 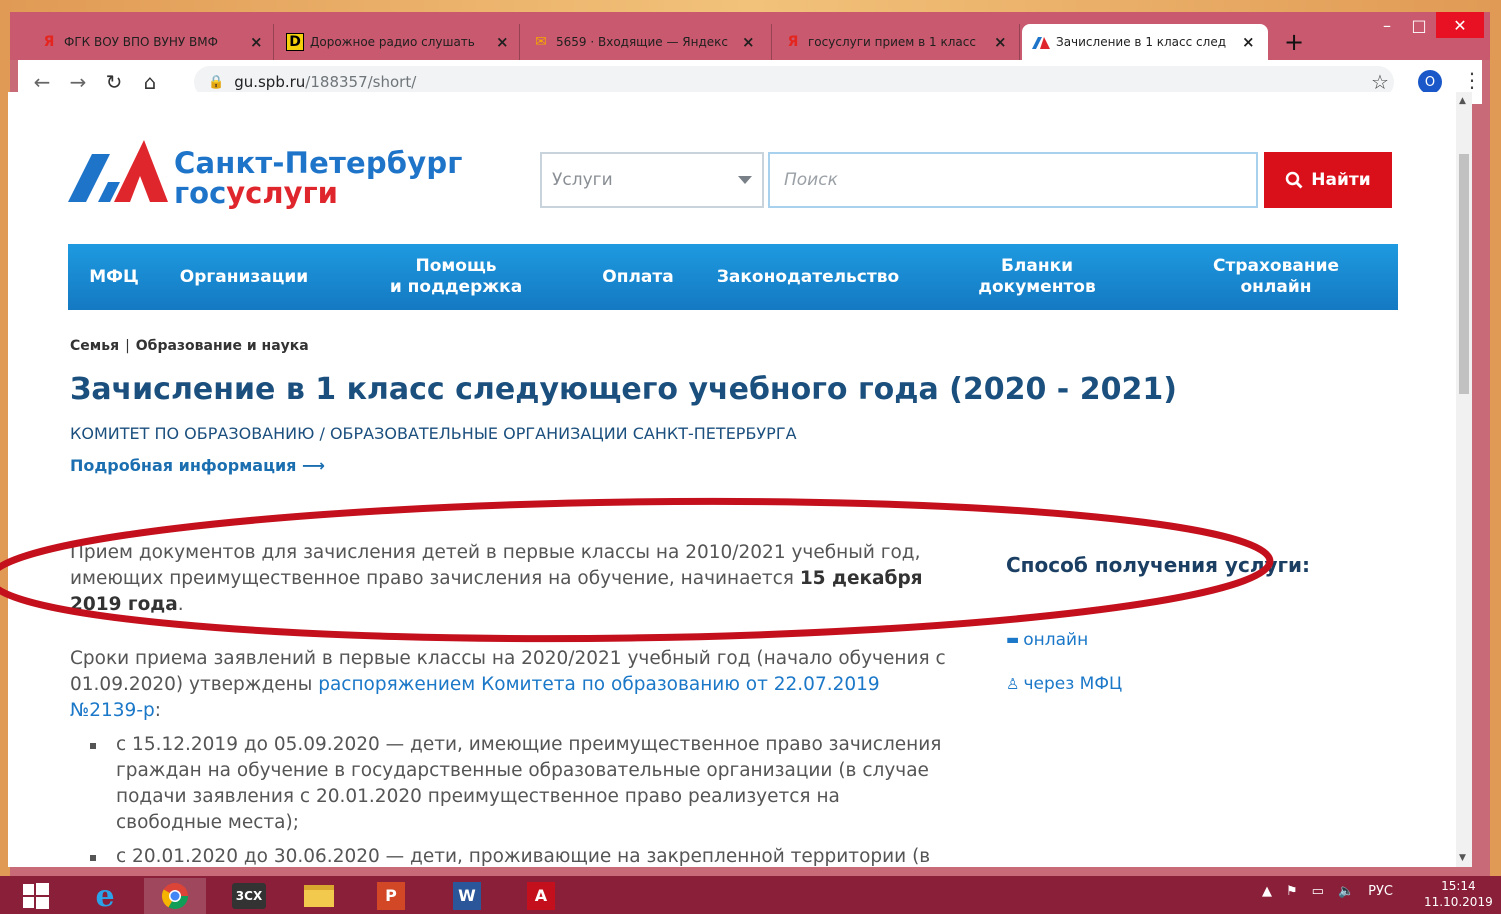 What do you see at coordinates (1013, 684) in the screenshot?
I see `person-icon: ♙` at bounding box center [1013, 684].